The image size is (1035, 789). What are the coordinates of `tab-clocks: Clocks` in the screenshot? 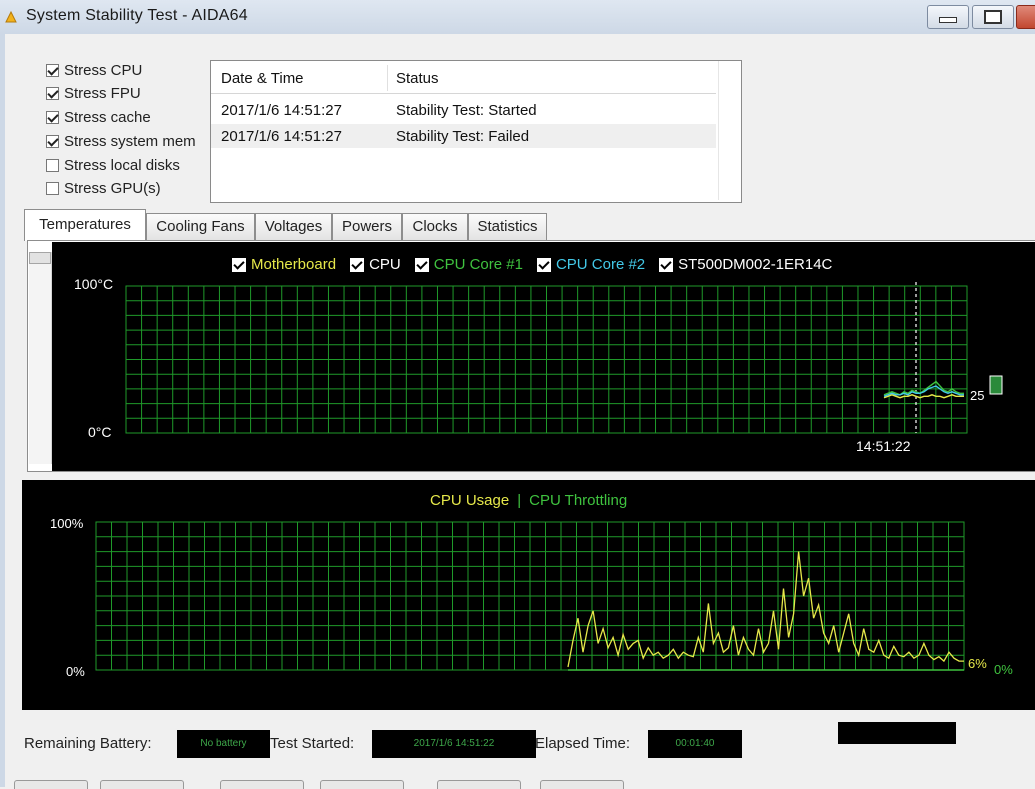 It's located at (435, 226).